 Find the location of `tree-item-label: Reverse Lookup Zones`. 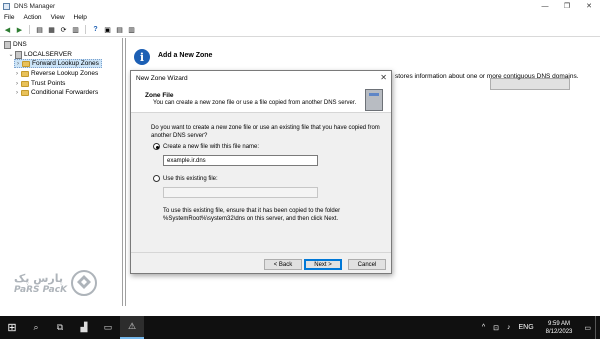

tree-item-label: Reverse Lookup Zones is located at coordinates (65, 73).